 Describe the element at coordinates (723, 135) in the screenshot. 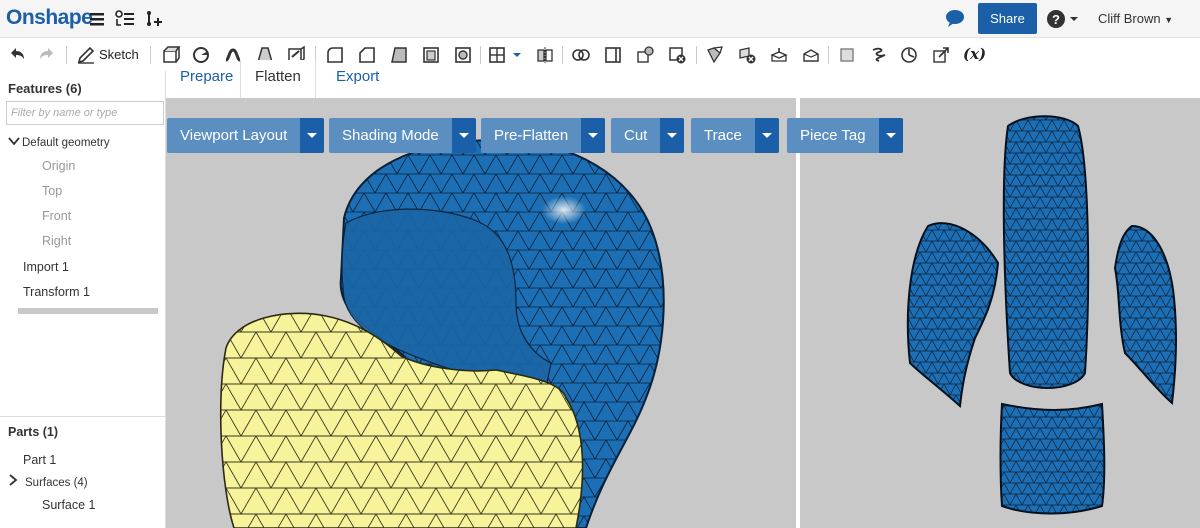

I see `trace-label: Trace` at that location.